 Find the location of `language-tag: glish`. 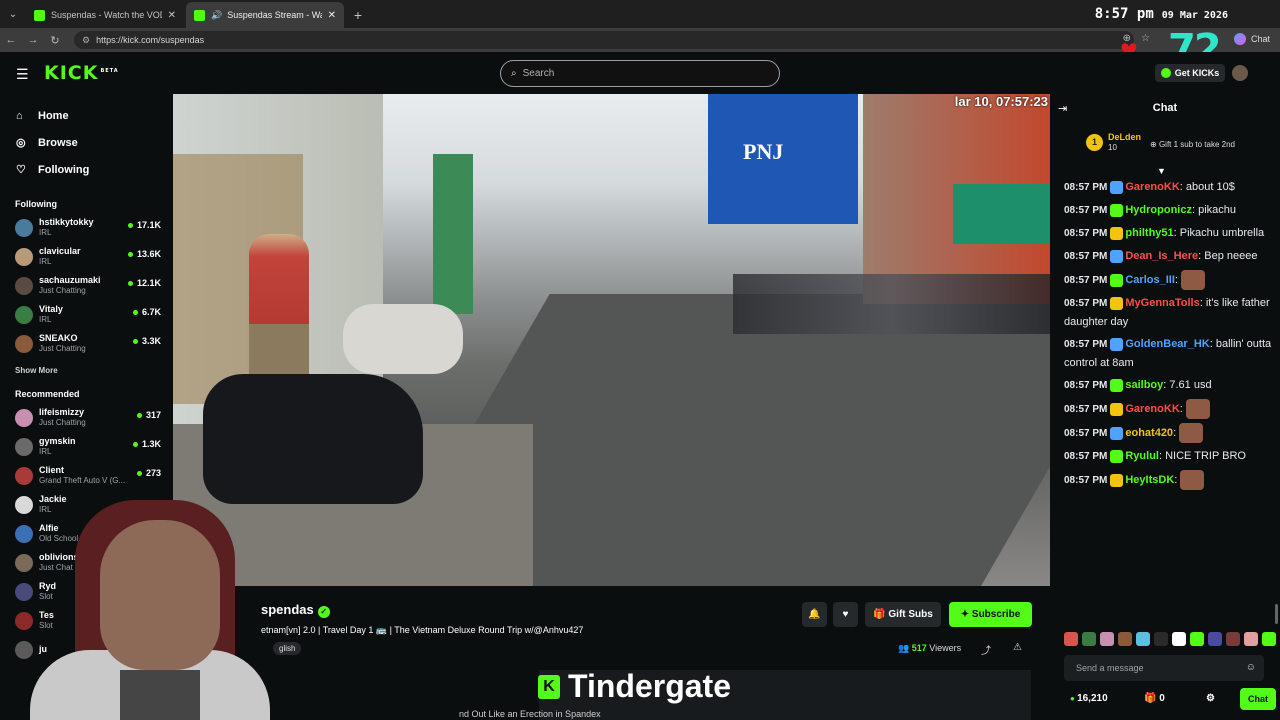

language-tag: glish is located at coordinates (287, 648).